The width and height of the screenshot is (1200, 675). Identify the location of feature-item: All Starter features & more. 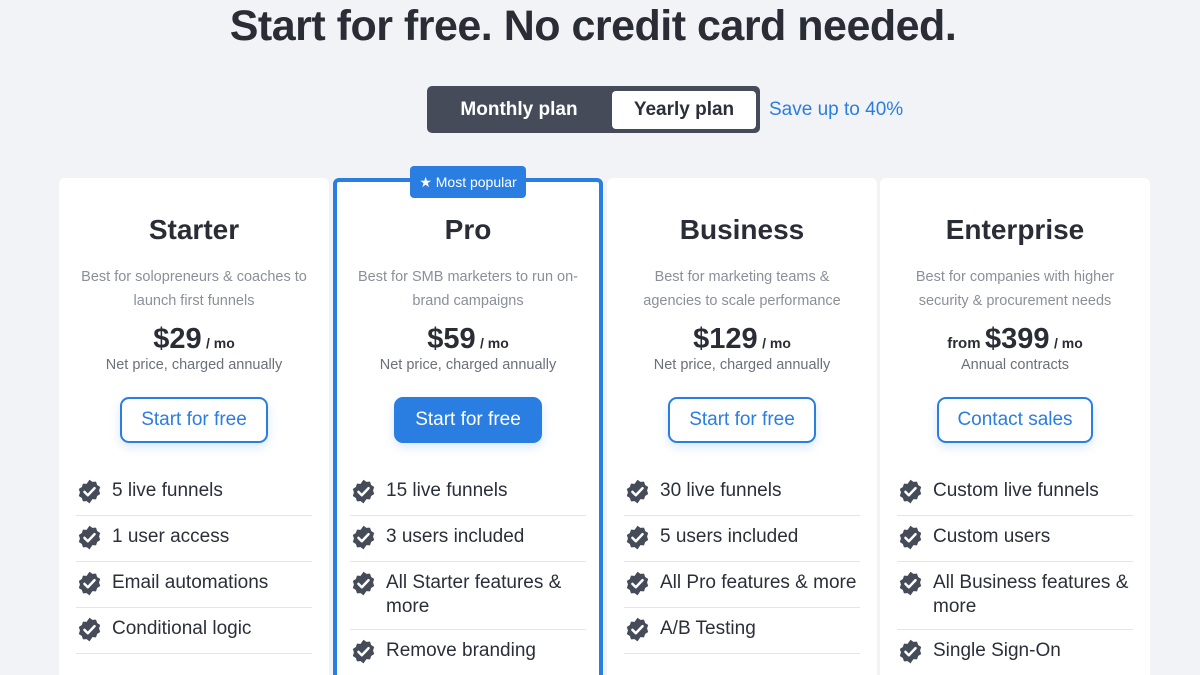
(468, 596).